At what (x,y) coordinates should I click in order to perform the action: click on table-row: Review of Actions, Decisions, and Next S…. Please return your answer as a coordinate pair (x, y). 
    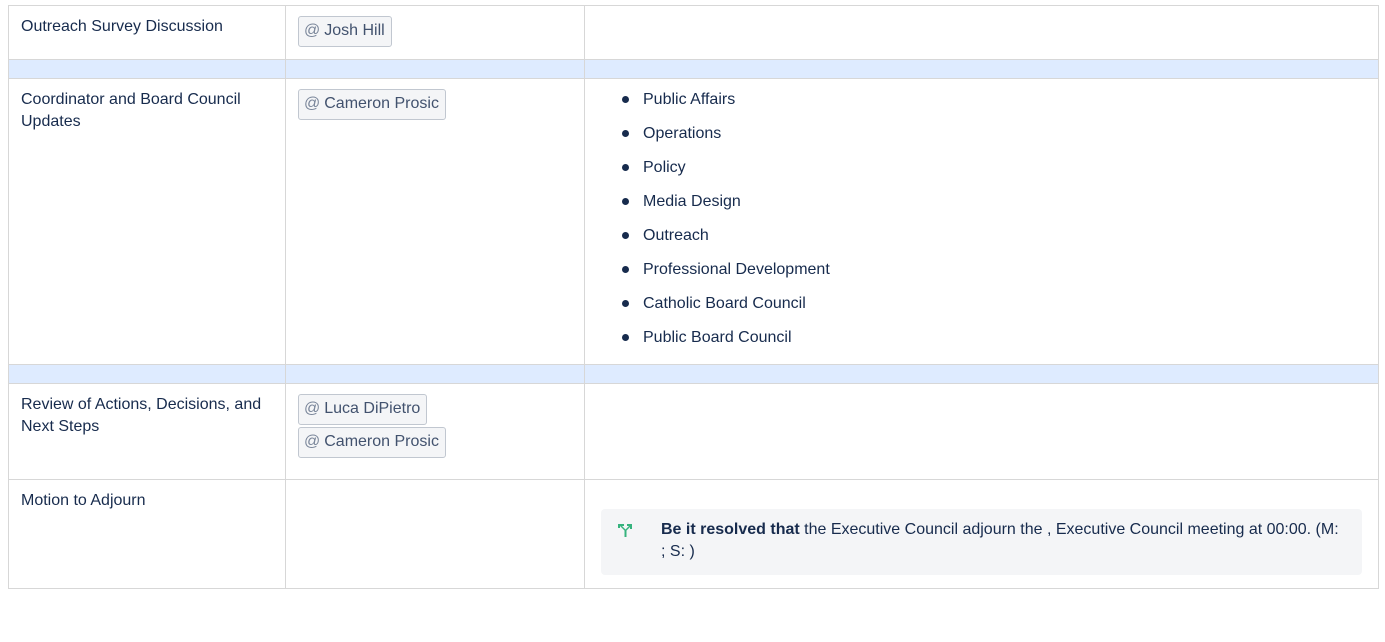
    Looking at the image, I should click on (693, 431).